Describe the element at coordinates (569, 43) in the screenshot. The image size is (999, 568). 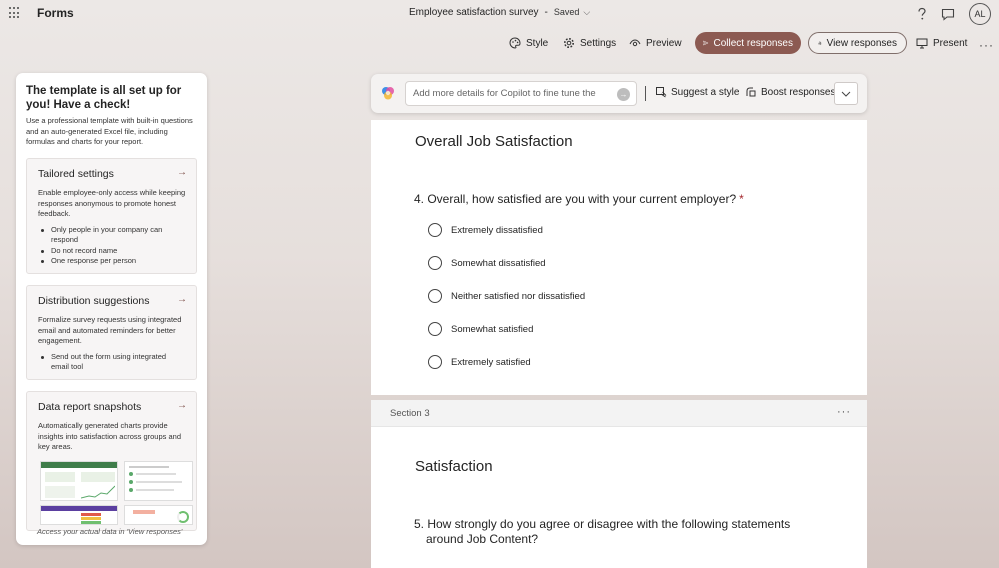
I see `gear-icon` at that location.